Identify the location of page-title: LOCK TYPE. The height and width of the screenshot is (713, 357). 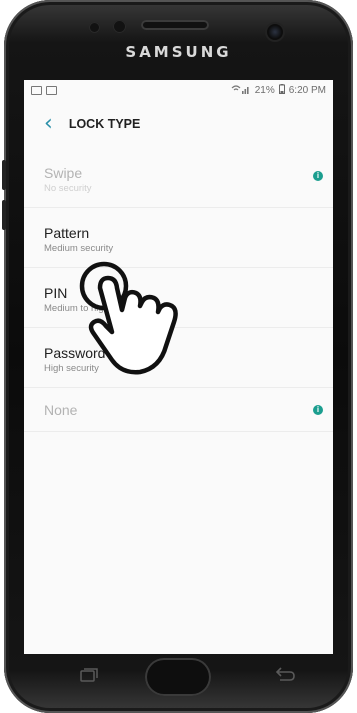
(104, 124).